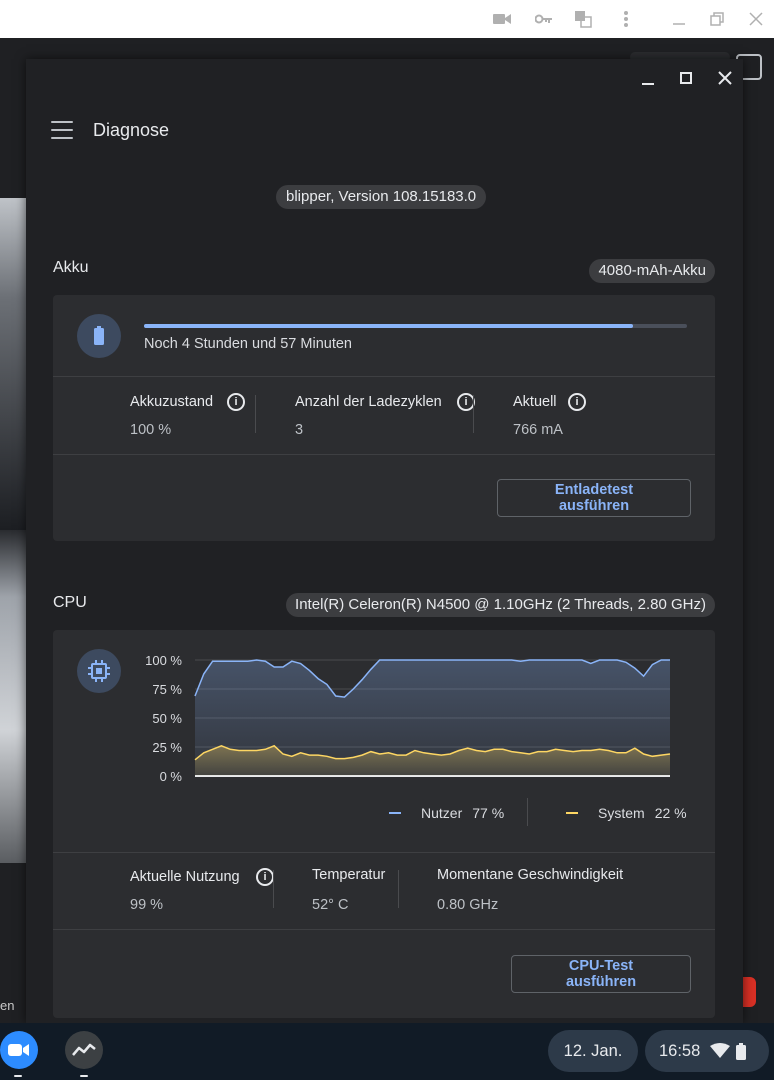 This screenshot has height=1080, width=774. What do you see at coordinates (151, 430) in the screenshot?
I see `battery-health-value: 100 %` at bounding box center [151, 430].